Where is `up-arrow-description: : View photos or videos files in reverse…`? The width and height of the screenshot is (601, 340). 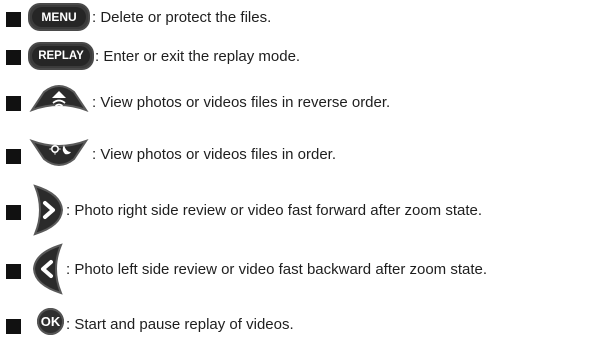
up-arrow-description: : View photos or videos files in reverse… is located at coordinates (241, 102).